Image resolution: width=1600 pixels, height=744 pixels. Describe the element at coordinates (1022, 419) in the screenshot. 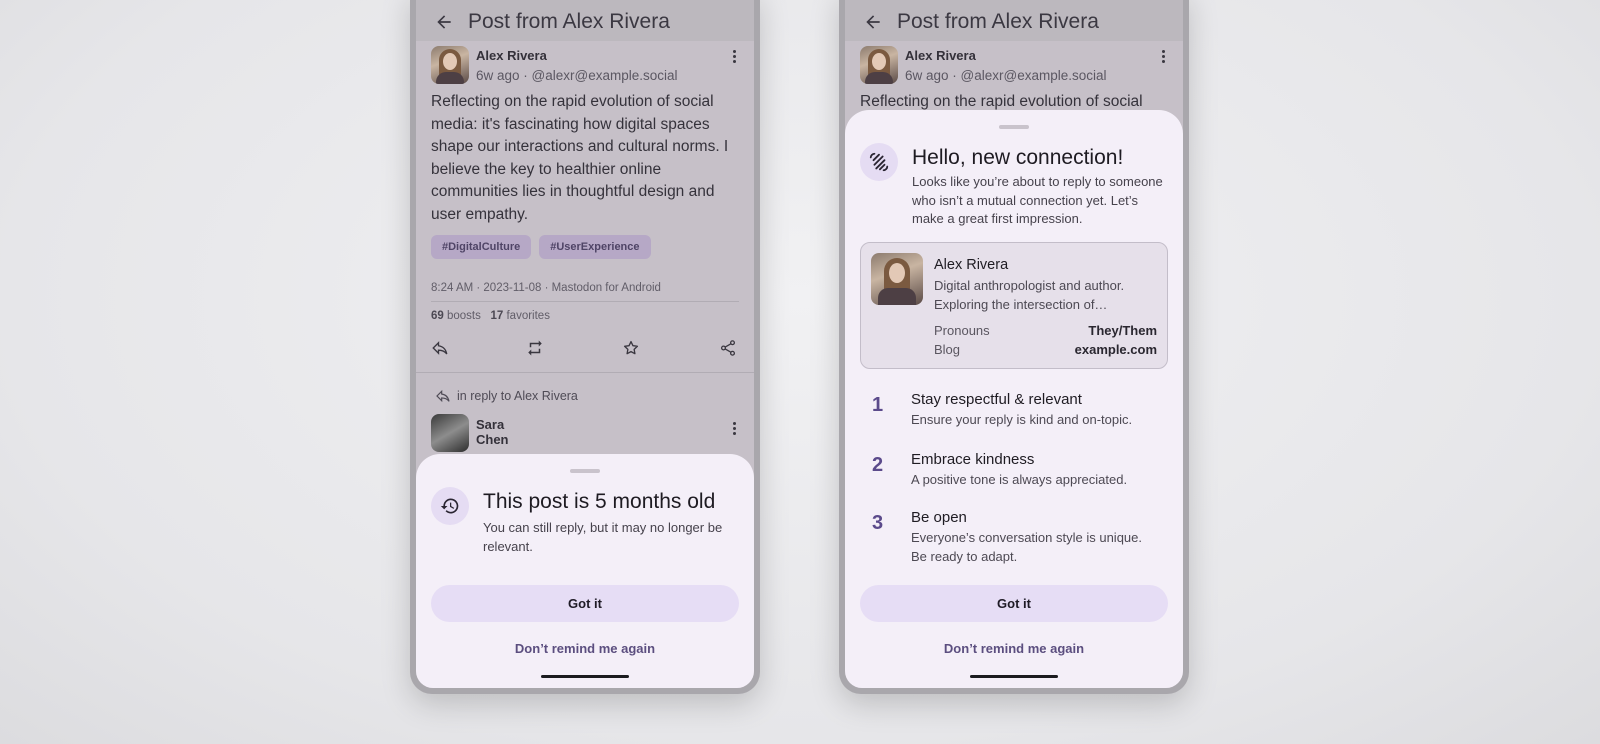

I see `guideline-desc: Ensure your reply is kind and on-topic.` at that location.